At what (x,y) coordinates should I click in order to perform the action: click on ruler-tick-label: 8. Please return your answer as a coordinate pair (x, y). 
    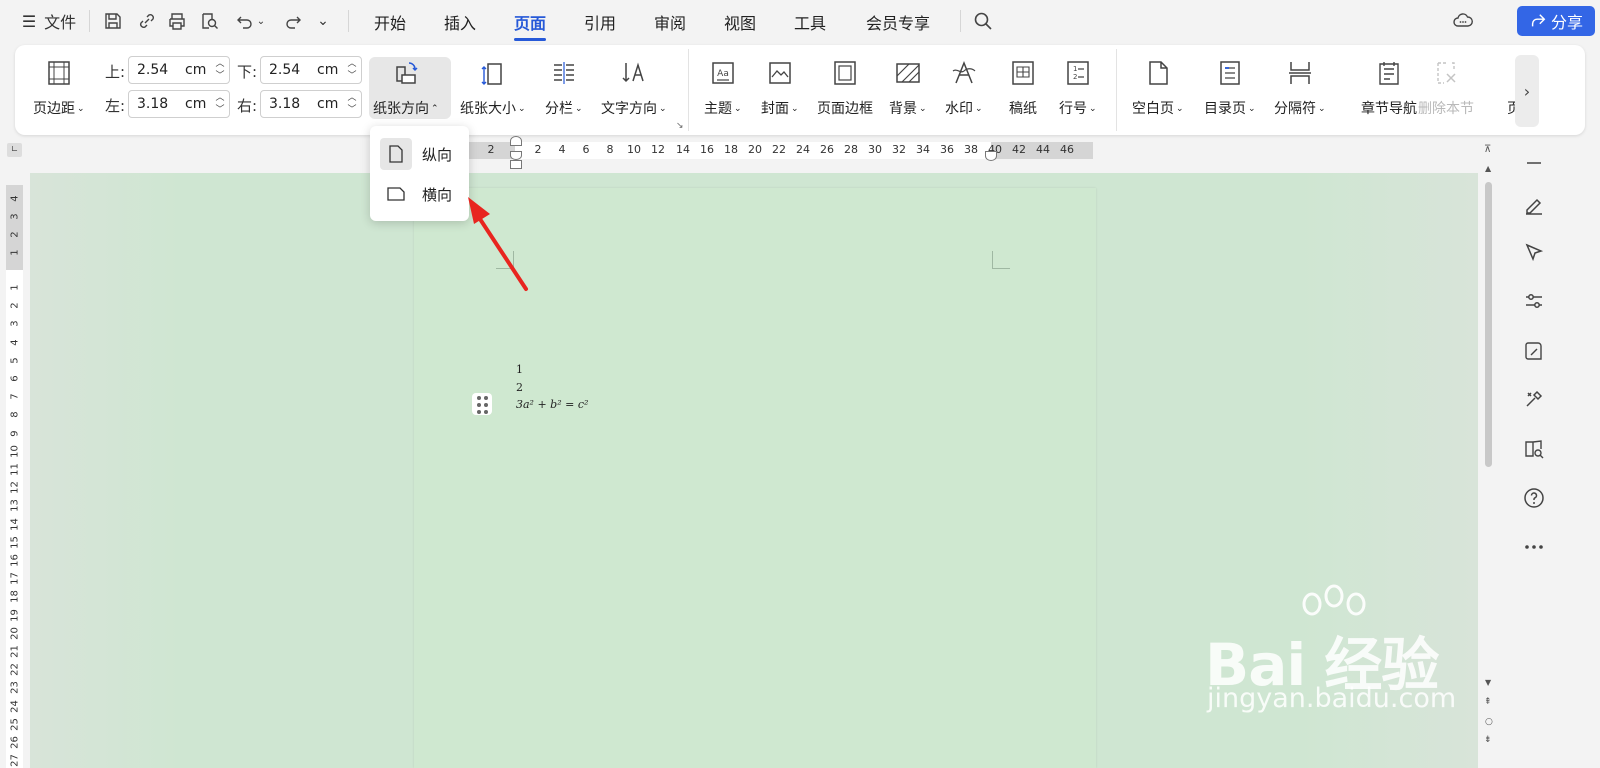
    Looking at the image, I should click on (610, 149).